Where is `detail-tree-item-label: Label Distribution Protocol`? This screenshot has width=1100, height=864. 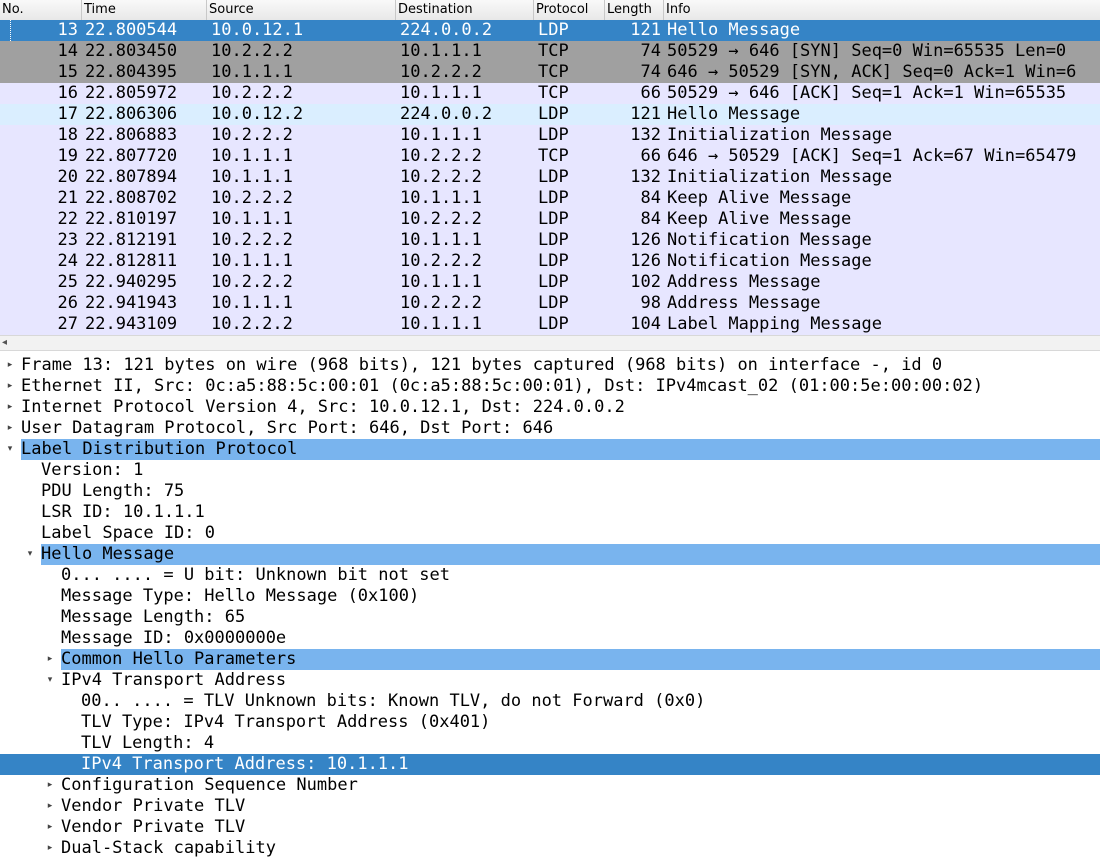 detail-tree-item-label: Label Distribution Protocol is located at coordinates (159, 449).